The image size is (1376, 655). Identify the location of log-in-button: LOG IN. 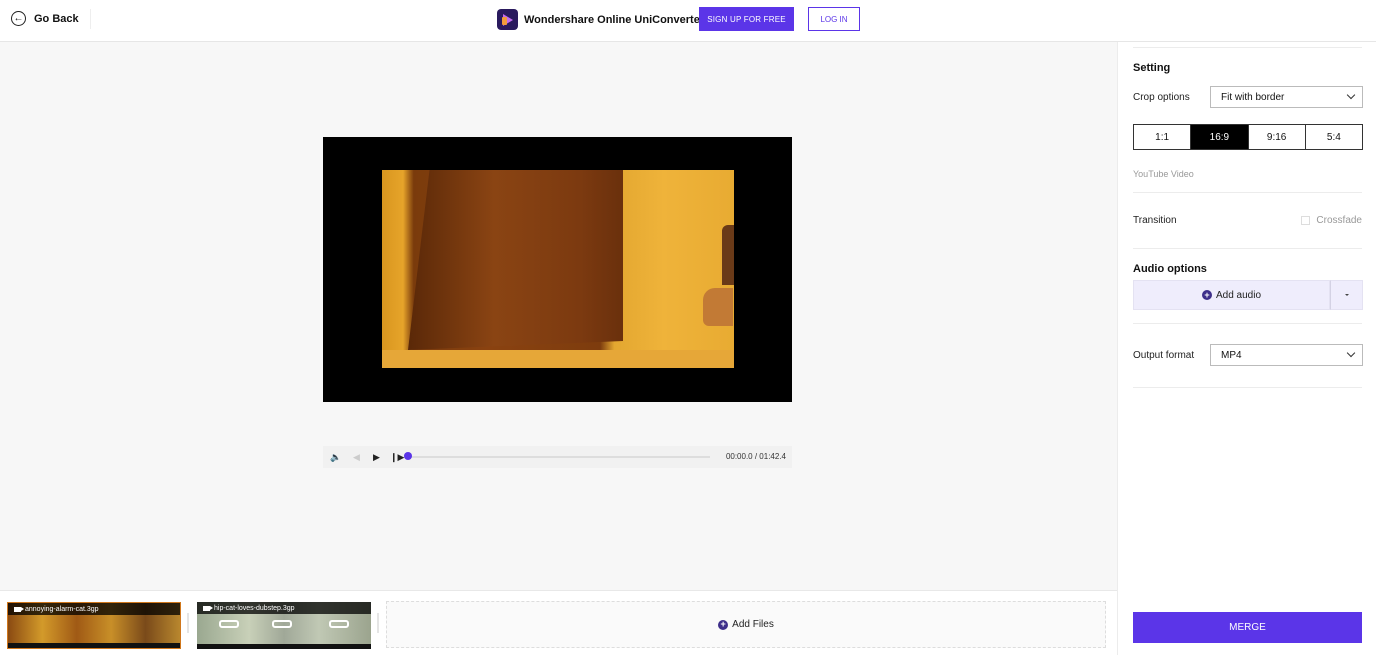
(834, 19).